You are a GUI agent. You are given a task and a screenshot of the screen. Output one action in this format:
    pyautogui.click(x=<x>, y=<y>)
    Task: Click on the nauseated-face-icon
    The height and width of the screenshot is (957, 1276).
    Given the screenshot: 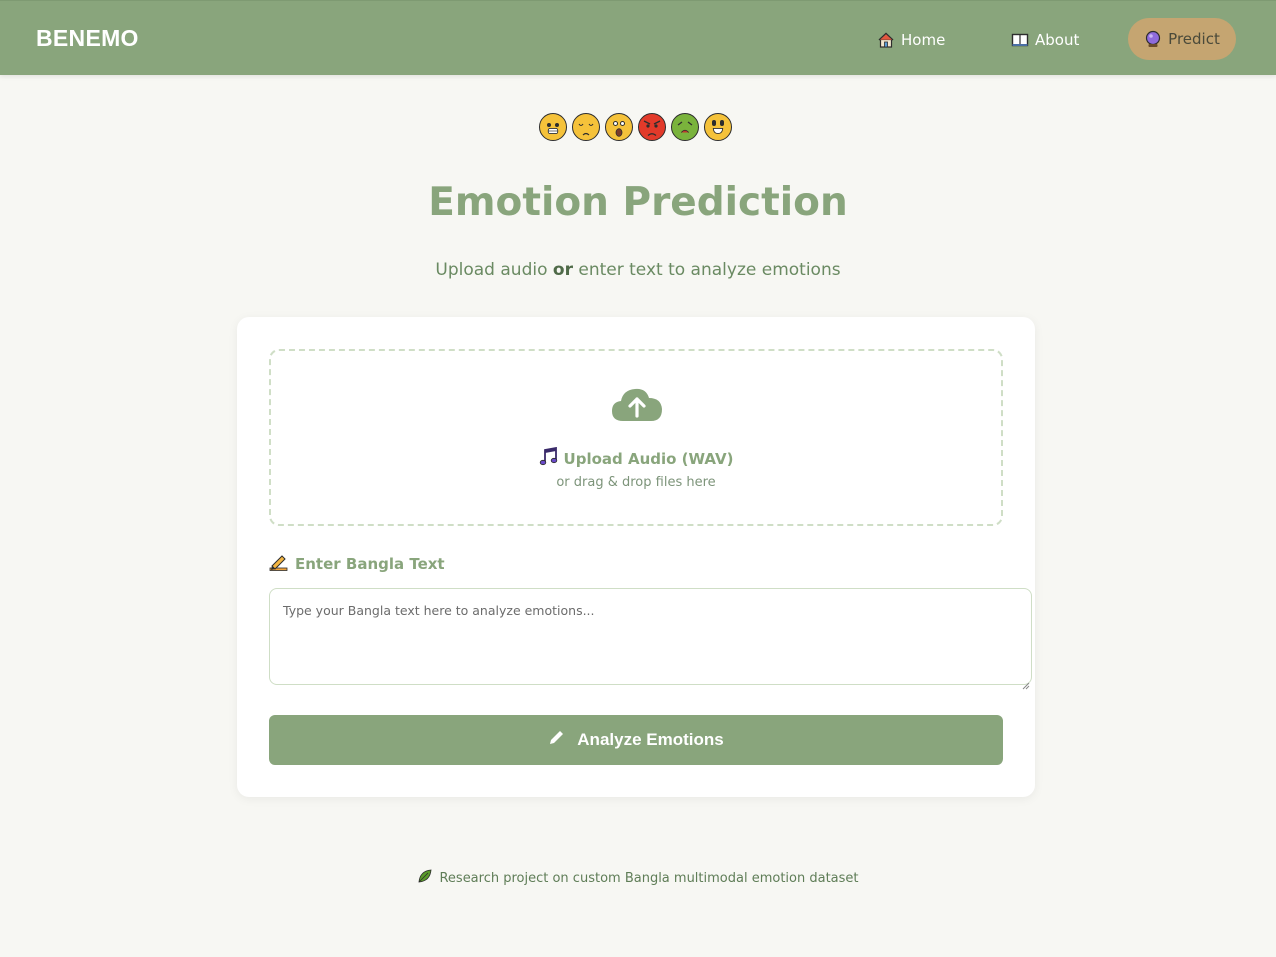 What is the action you would take?
    pyautogui.click(x=685, y=127)
    